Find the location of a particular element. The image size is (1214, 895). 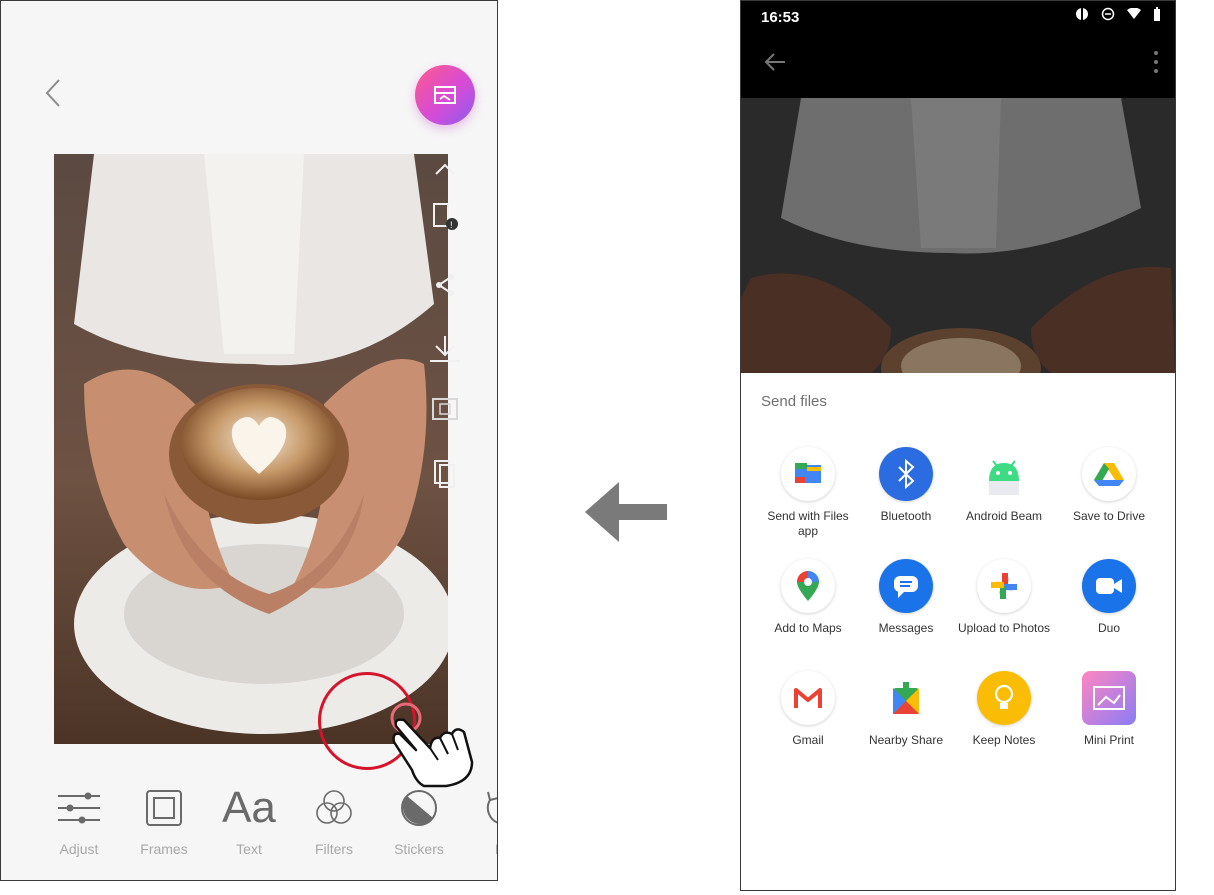

tab-frames: Frames is located at coordinates (164, 819).